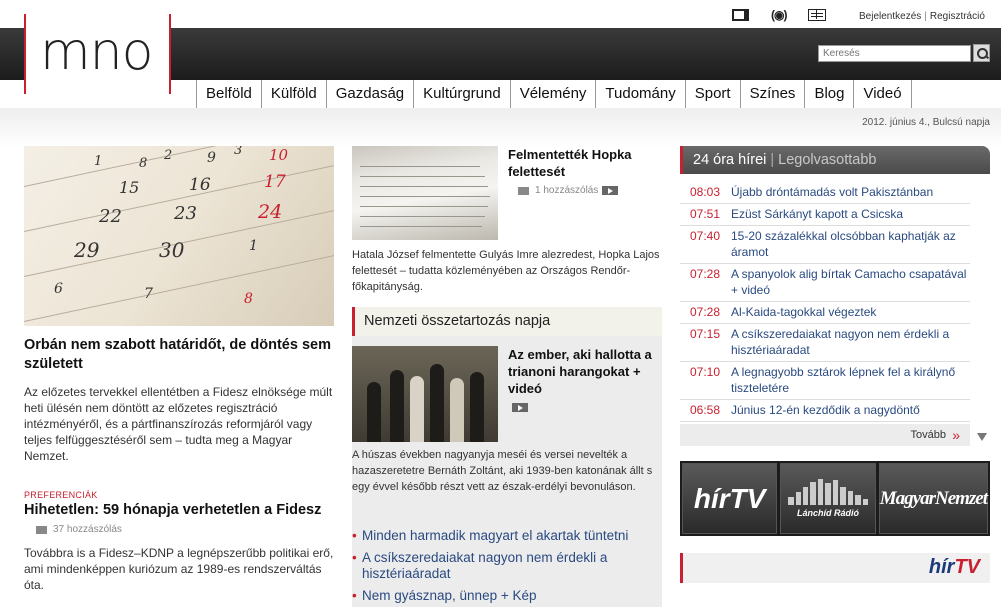  What do you see at coordinates (425, 394) in the screenshot?
I see `historic-photo-thumbnail` at bounding box center [425, 394].